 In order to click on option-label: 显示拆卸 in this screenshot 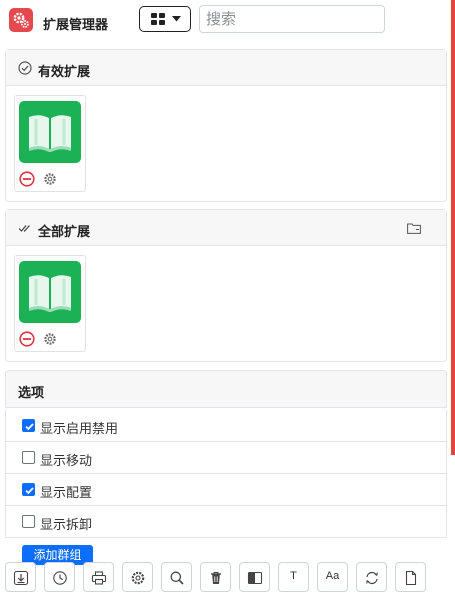, I will do `click(66, 524)`.